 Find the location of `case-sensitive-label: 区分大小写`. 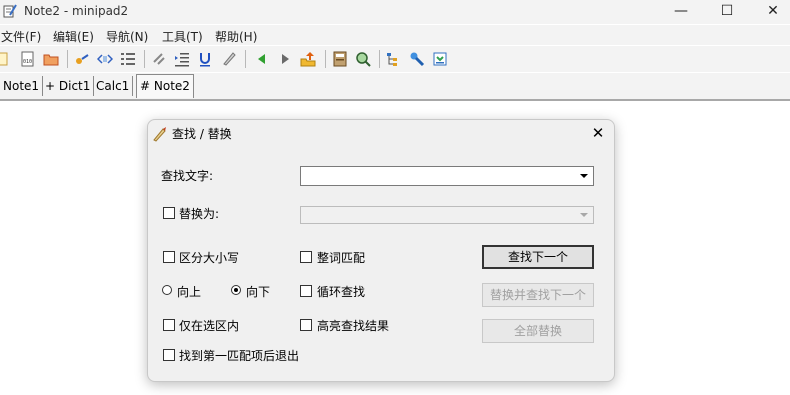

case-sensitive-label: 区分大小写 is located at coordinates (209, 258).